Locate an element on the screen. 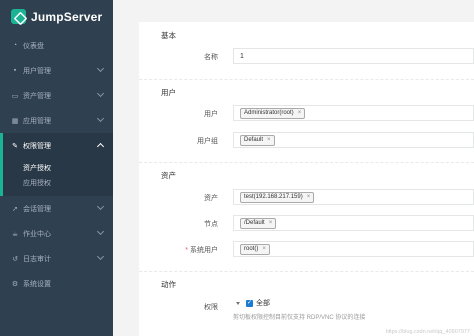  user-groups-label: 用户组 is located at coordinates (207, 141).